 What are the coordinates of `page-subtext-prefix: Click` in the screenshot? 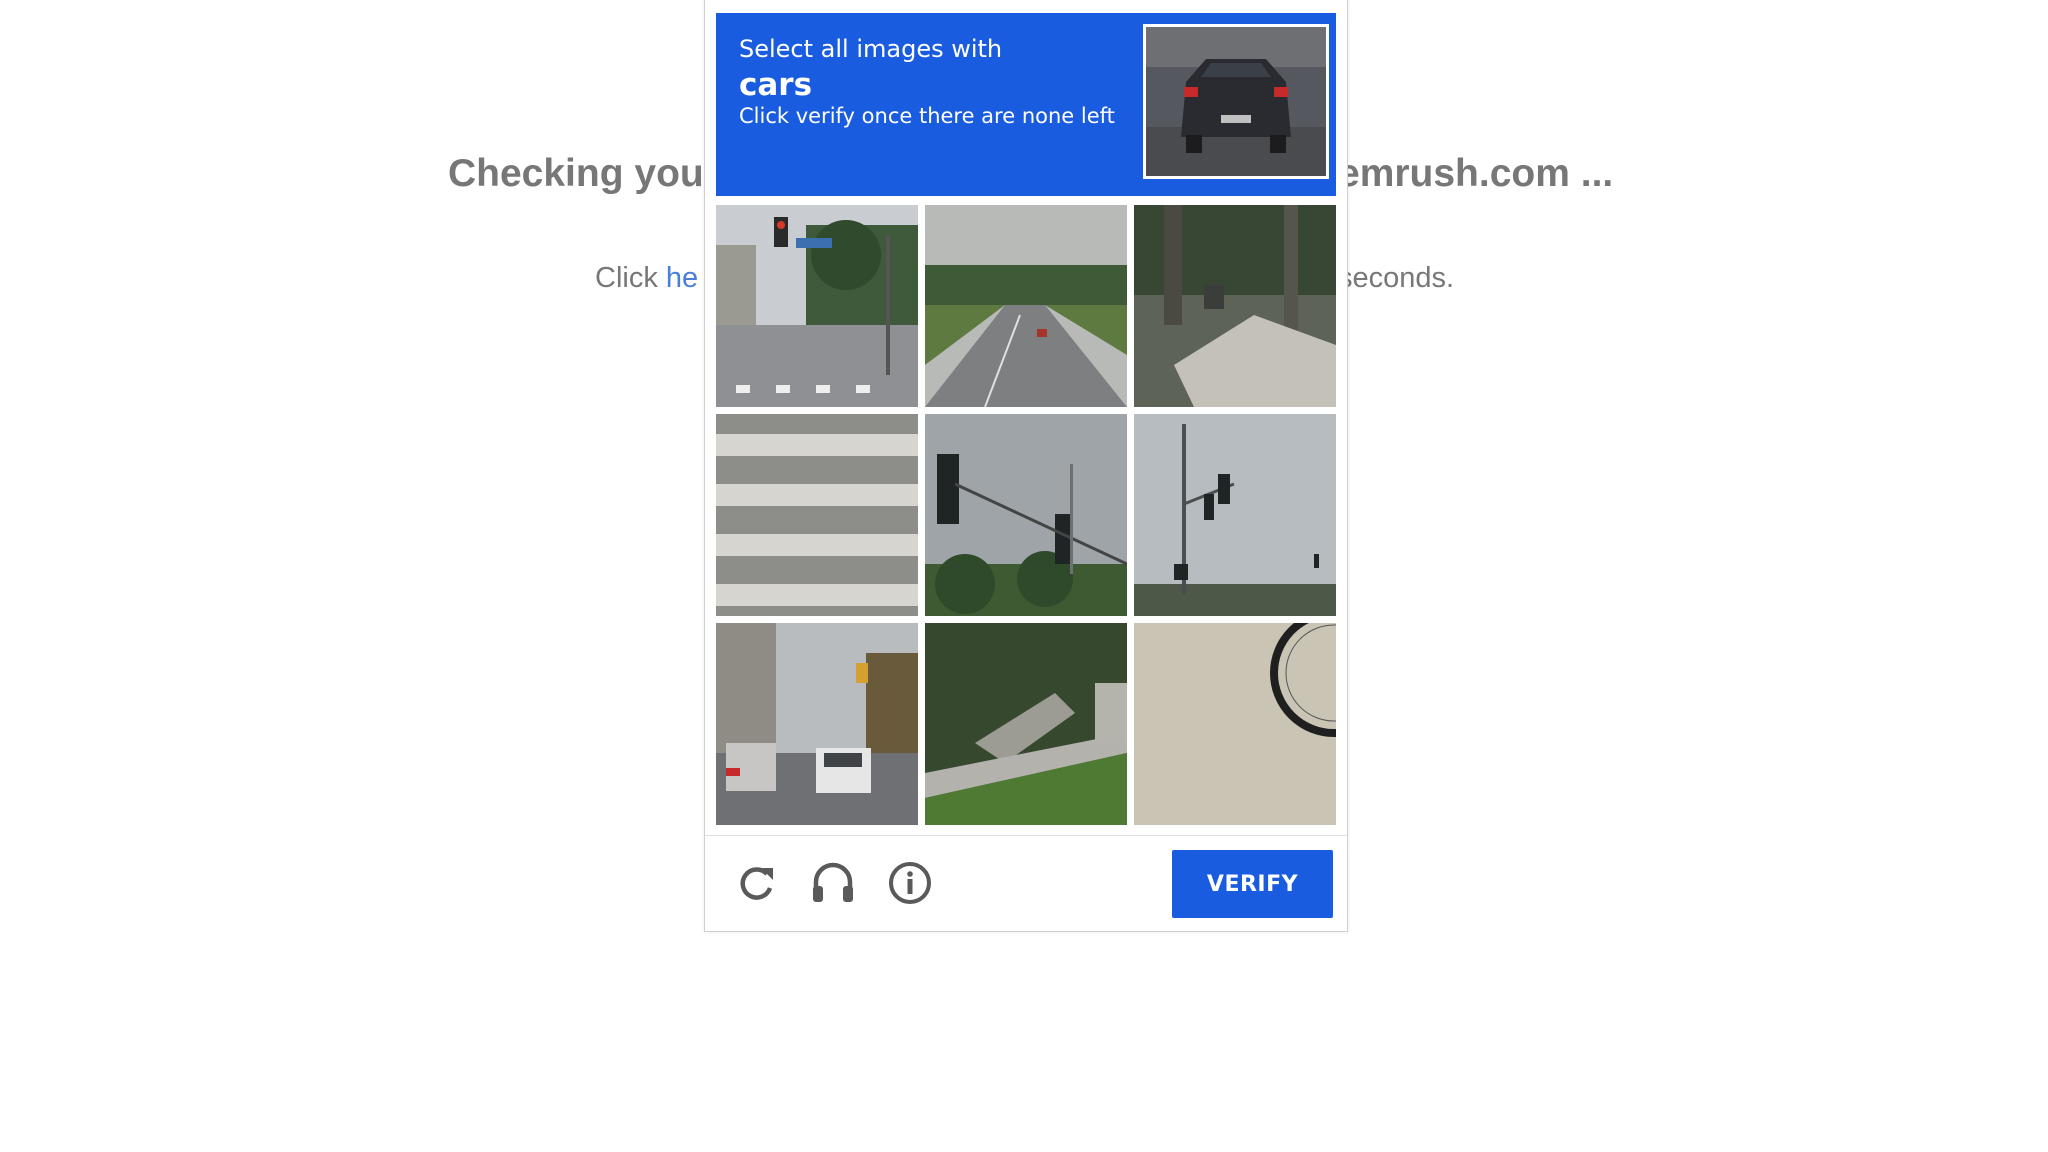 It's located at (630, 278).